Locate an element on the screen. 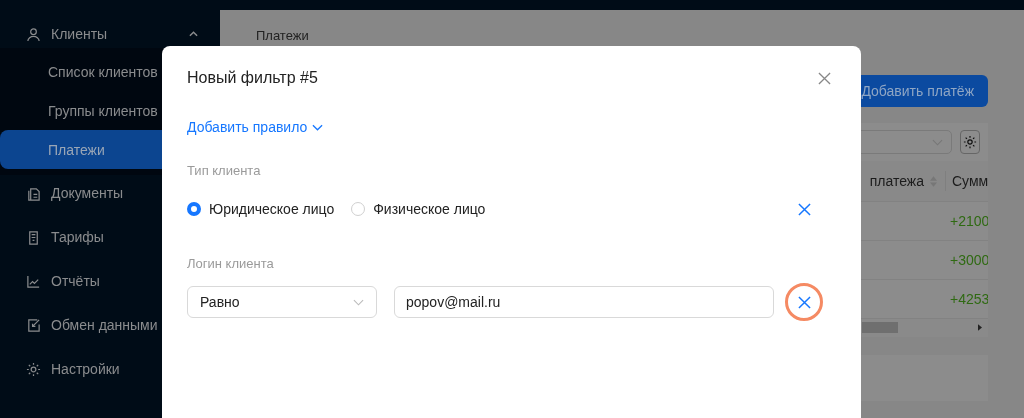  radio-option: Юридическое лицо is located at coordinates (261, 209).